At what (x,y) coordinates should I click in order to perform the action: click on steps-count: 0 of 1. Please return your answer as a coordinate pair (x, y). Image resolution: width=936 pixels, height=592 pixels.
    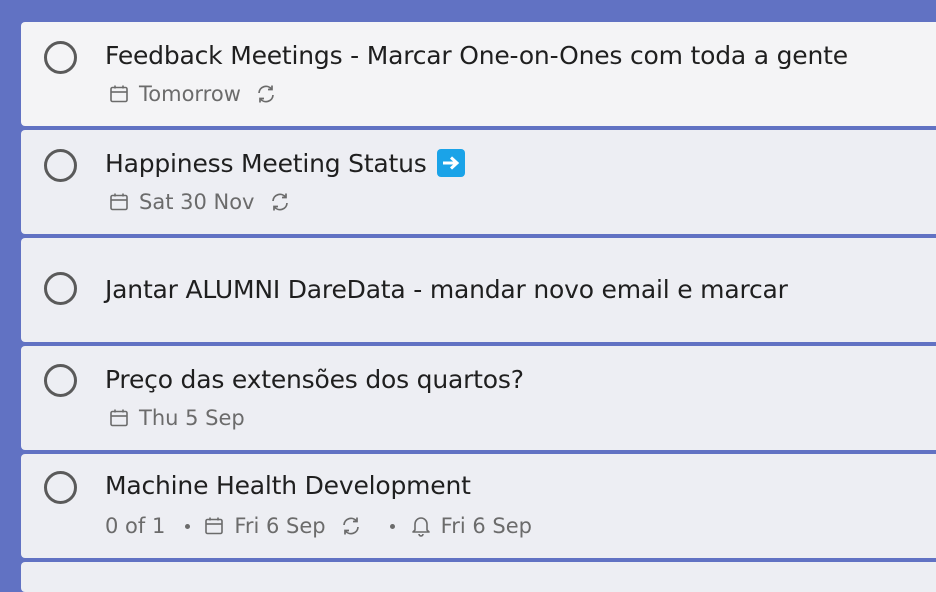
    Looking at the image, I should click on (135, 526).